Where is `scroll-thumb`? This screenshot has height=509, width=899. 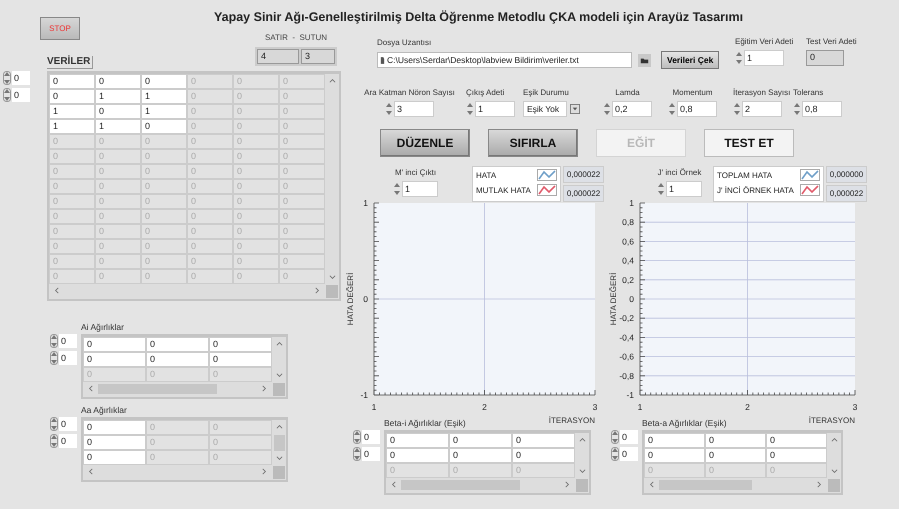 scroll-thumb is located at coordinates (279, 442).